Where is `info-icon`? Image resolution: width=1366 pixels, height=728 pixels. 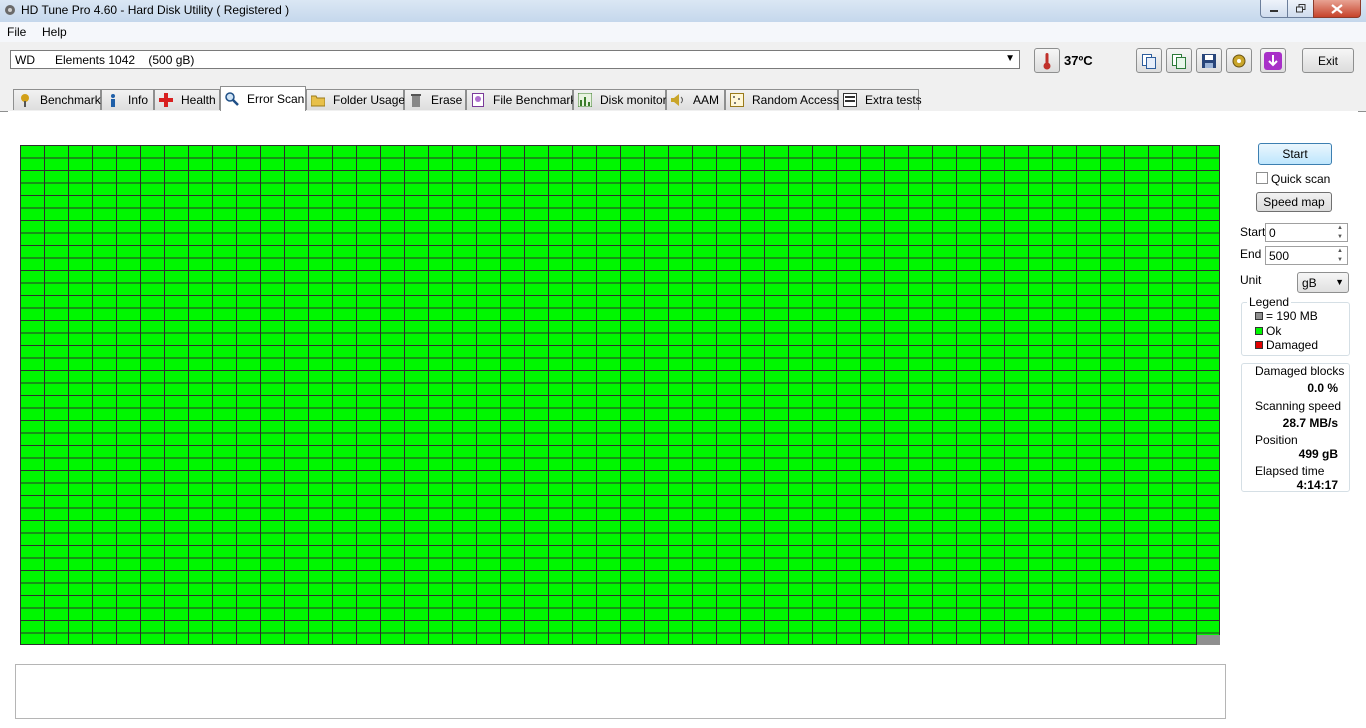
info-icon is located at coordinates (113, 100).